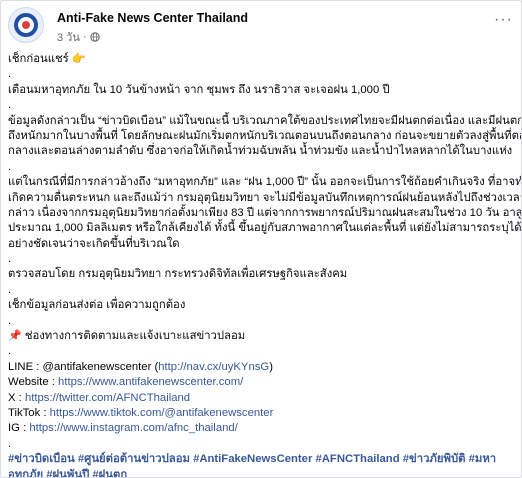  What do you see at coordinates (15, 336) in the screenshot?
I see `pushpin-icon: 📌` at bounding box center [15, 336].